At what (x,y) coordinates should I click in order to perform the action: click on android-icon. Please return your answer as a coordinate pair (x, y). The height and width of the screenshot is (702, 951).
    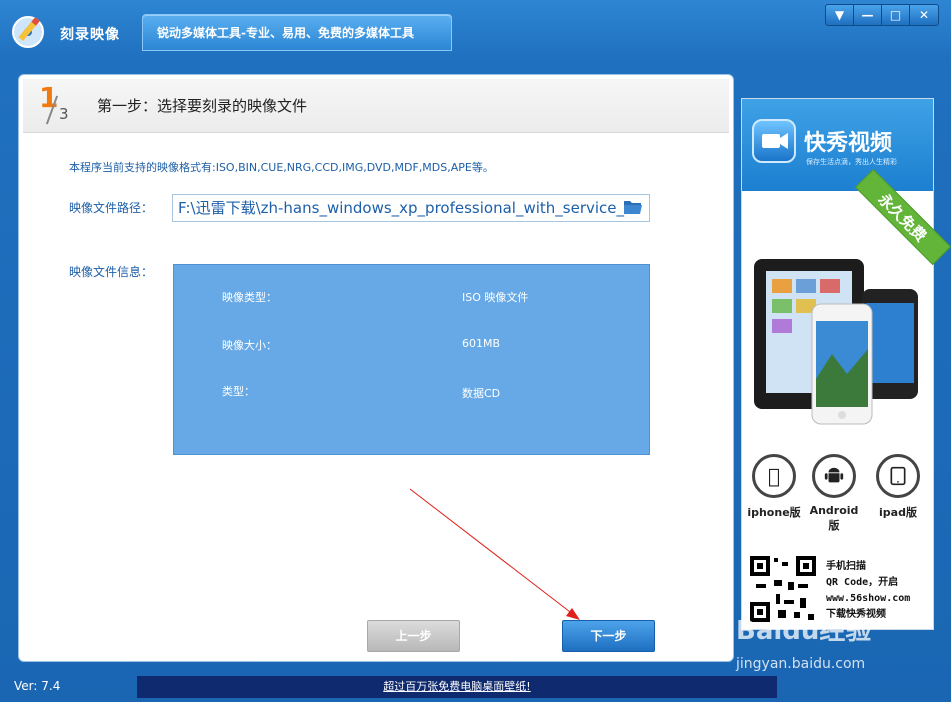
    Looking at the image, I should click on (834, 476).